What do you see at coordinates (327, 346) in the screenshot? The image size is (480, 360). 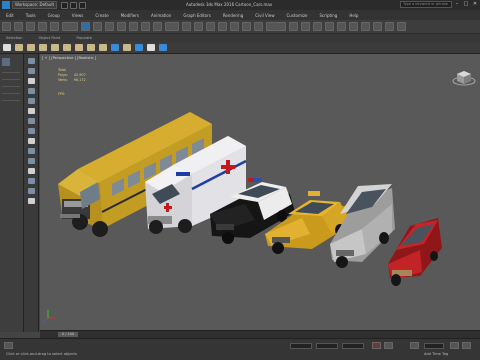 I see `y-coordinate-field` at bounding box center [327, 346].